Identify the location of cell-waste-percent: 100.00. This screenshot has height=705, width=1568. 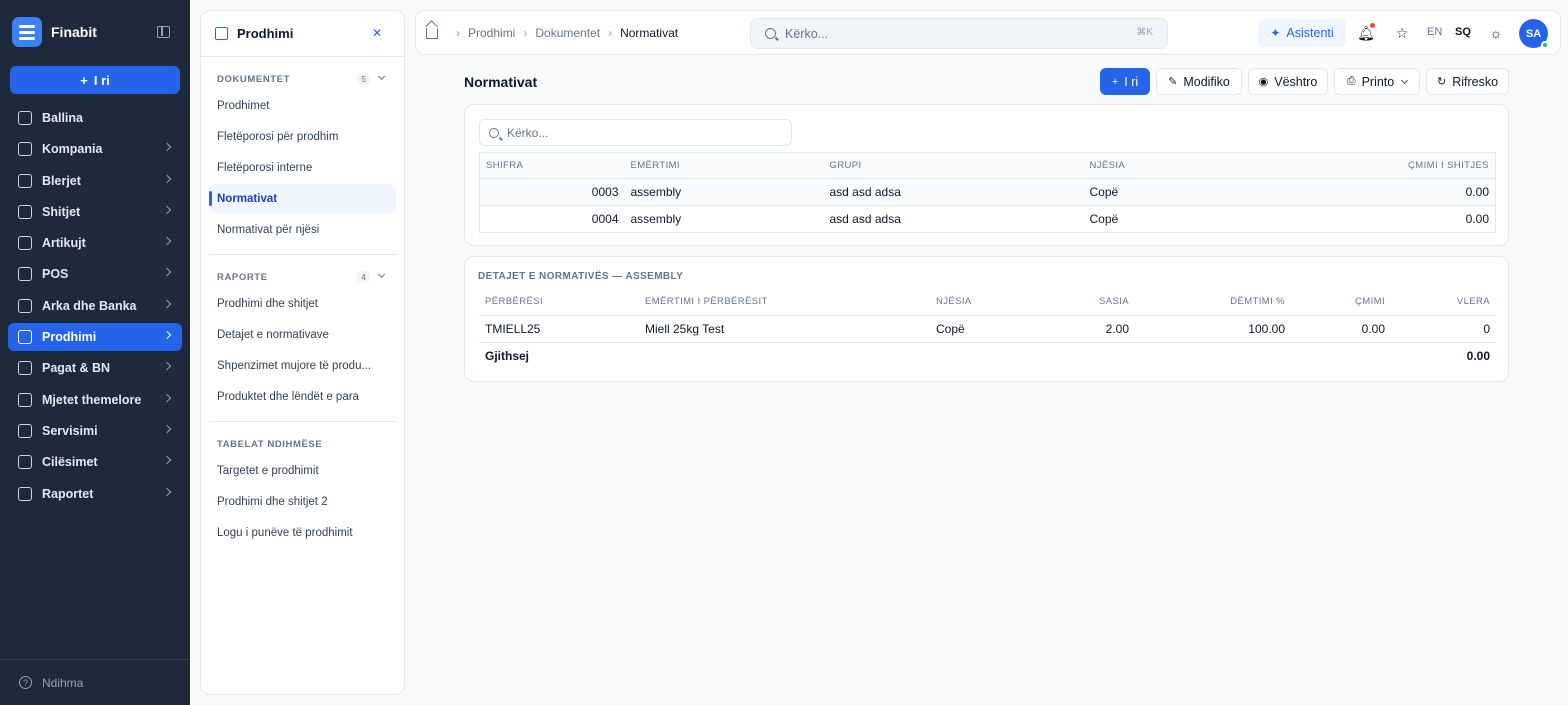
(1213, 329).